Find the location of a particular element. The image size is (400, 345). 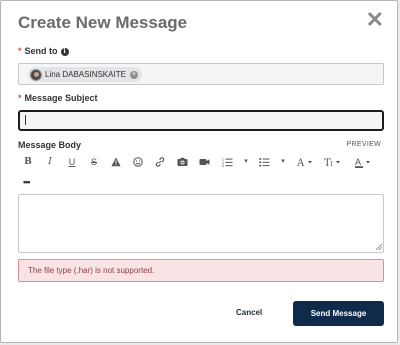

send-to-label-text: Send to is located at coordinates (41, 51).